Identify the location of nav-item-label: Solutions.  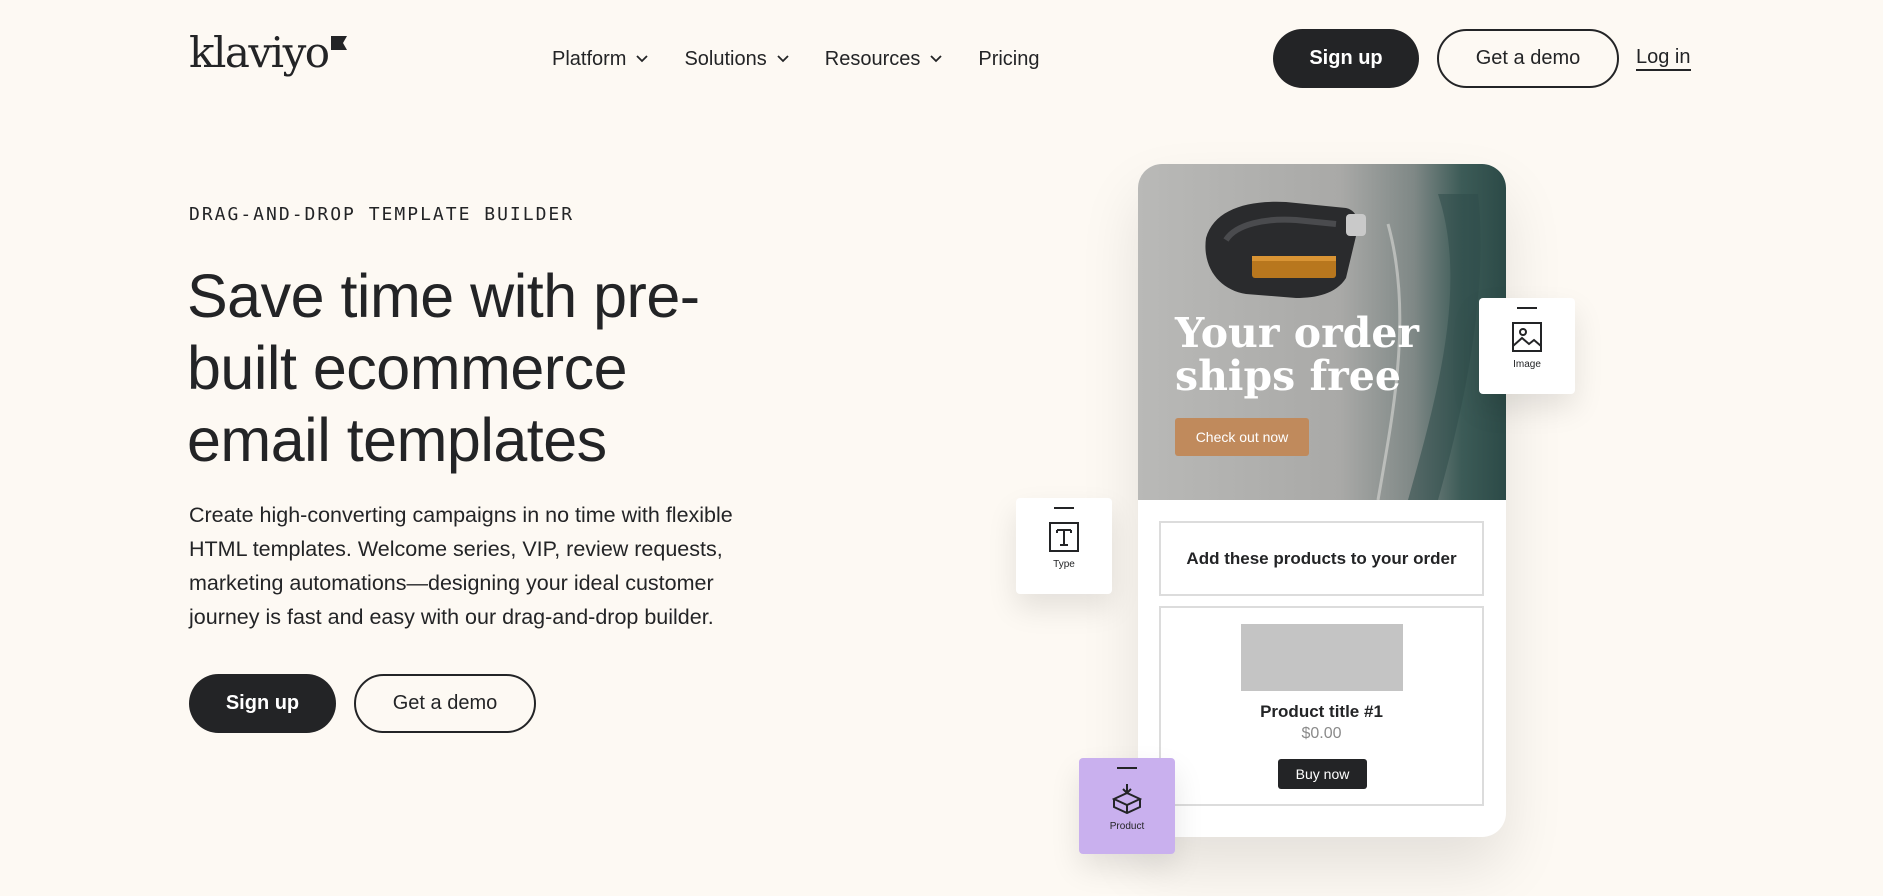
(725, 58).